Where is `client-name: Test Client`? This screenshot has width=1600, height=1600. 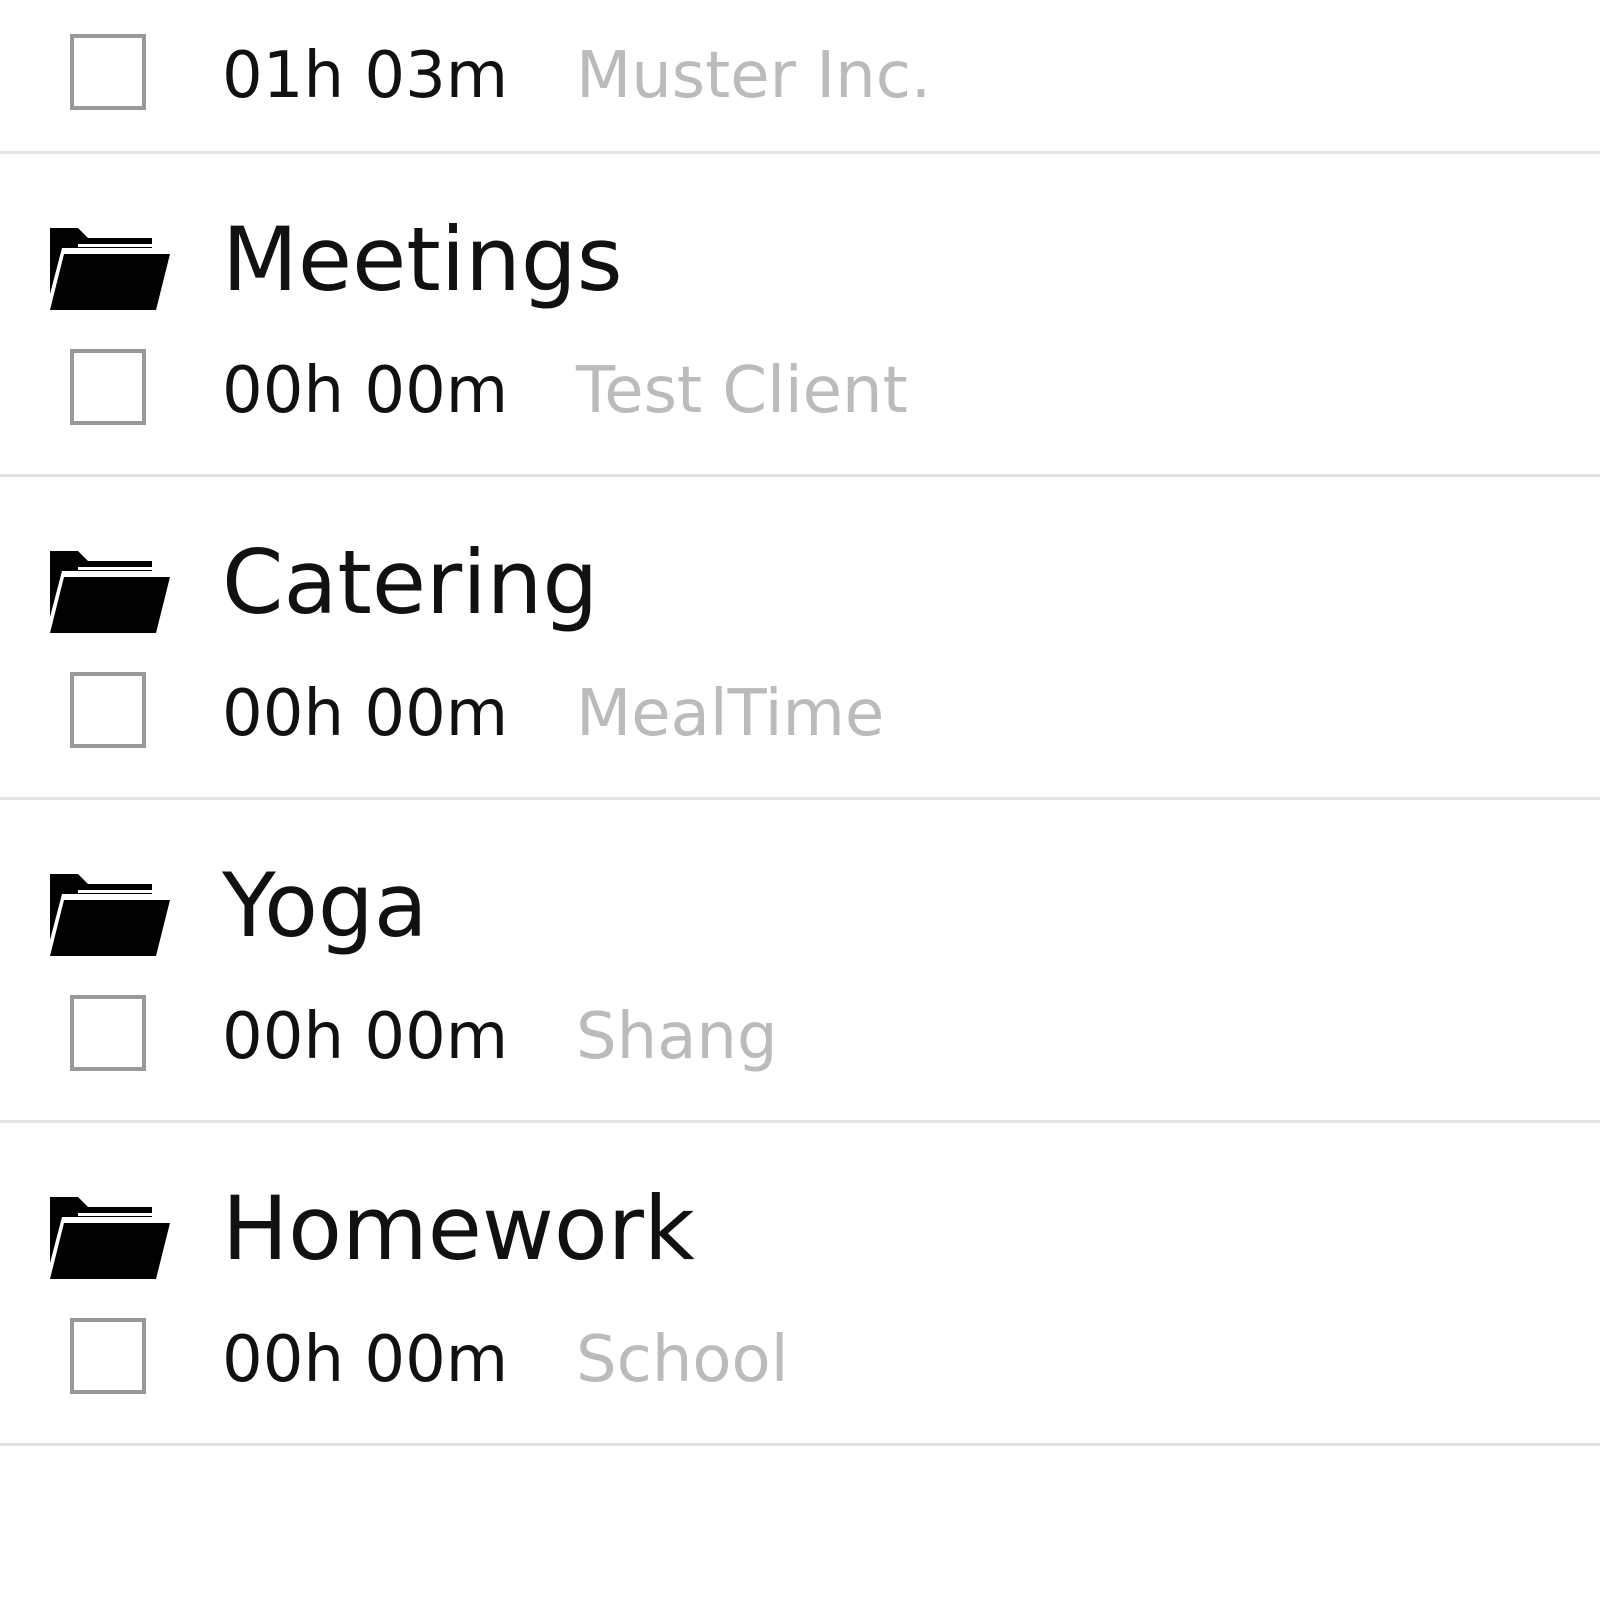 client-name: Test Client is located at coordinates (742, 391).